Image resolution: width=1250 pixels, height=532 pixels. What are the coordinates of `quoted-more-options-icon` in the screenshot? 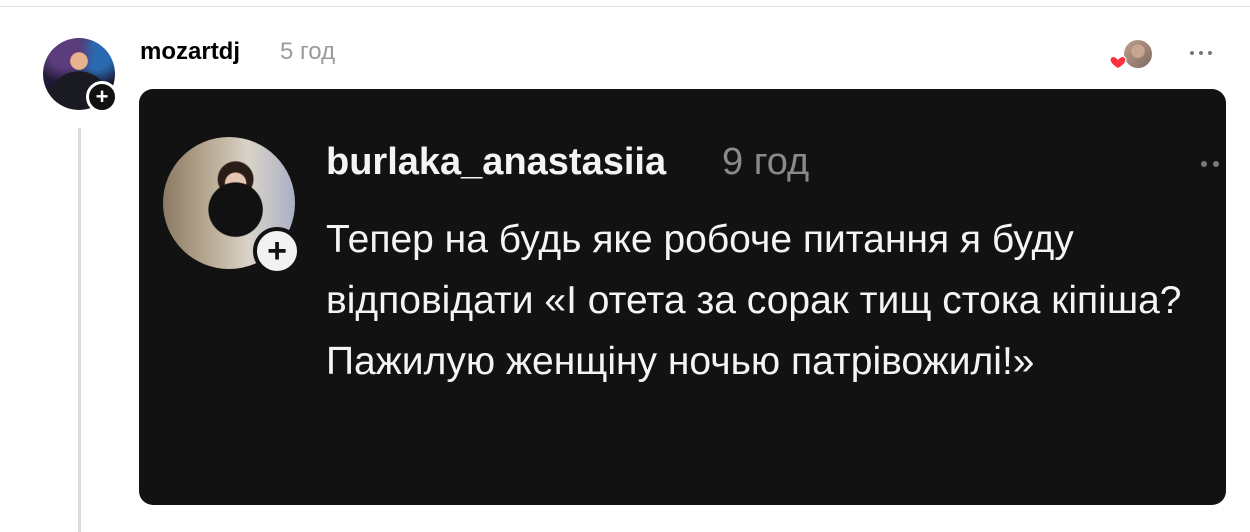 It's located at (1210, 164).